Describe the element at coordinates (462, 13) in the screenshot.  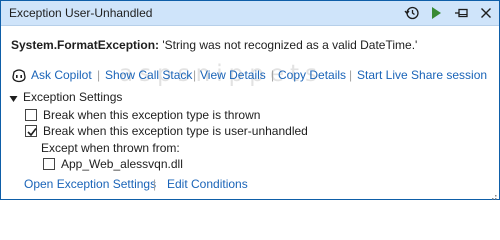
I see `pin-icon` at that location.